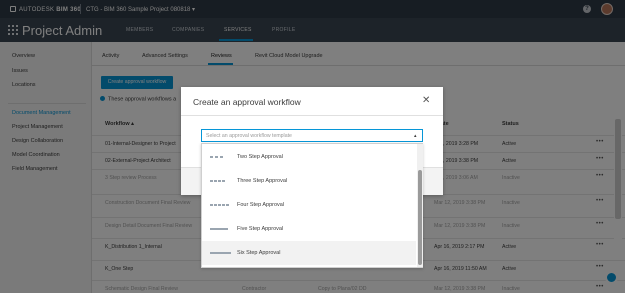 The image size is (625, 293). Describe the element at coordinates (426, 100) in the screenshot. I see `close-icon: ✕` at that location.